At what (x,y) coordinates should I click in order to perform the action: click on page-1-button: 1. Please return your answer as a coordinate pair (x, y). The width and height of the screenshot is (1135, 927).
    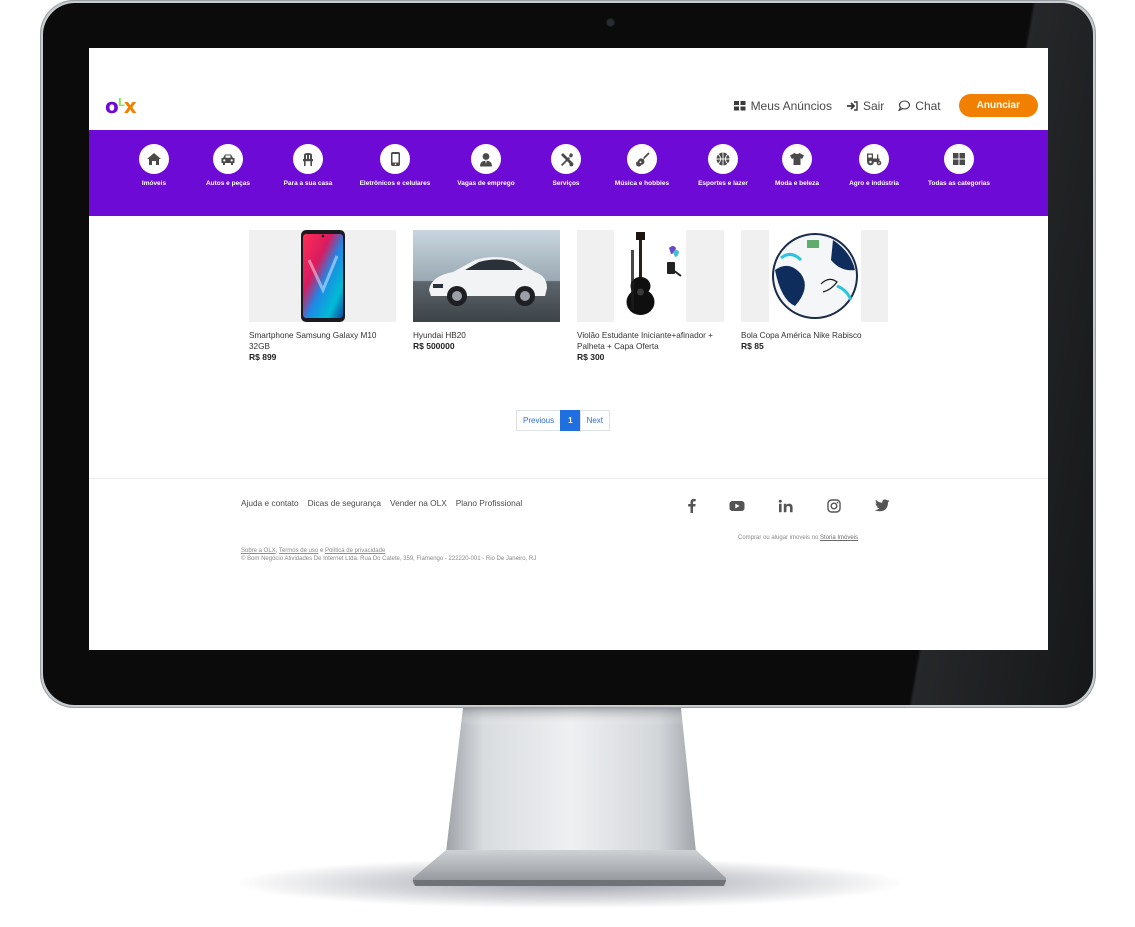
    Looking at the image, I should click on (570, 420).